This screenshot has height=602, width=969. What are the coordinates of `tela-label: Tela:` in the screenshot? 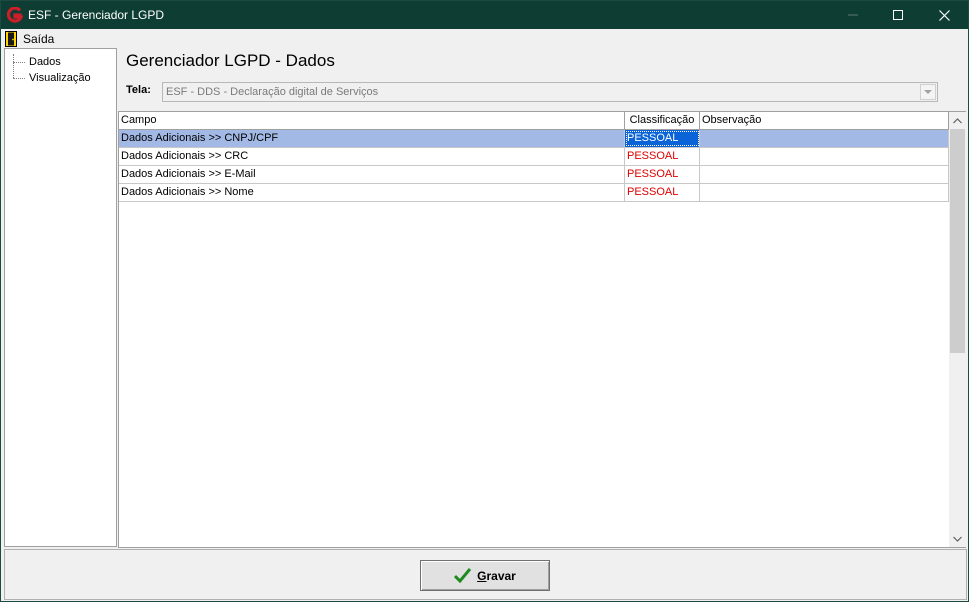 It's located at (138, 90).